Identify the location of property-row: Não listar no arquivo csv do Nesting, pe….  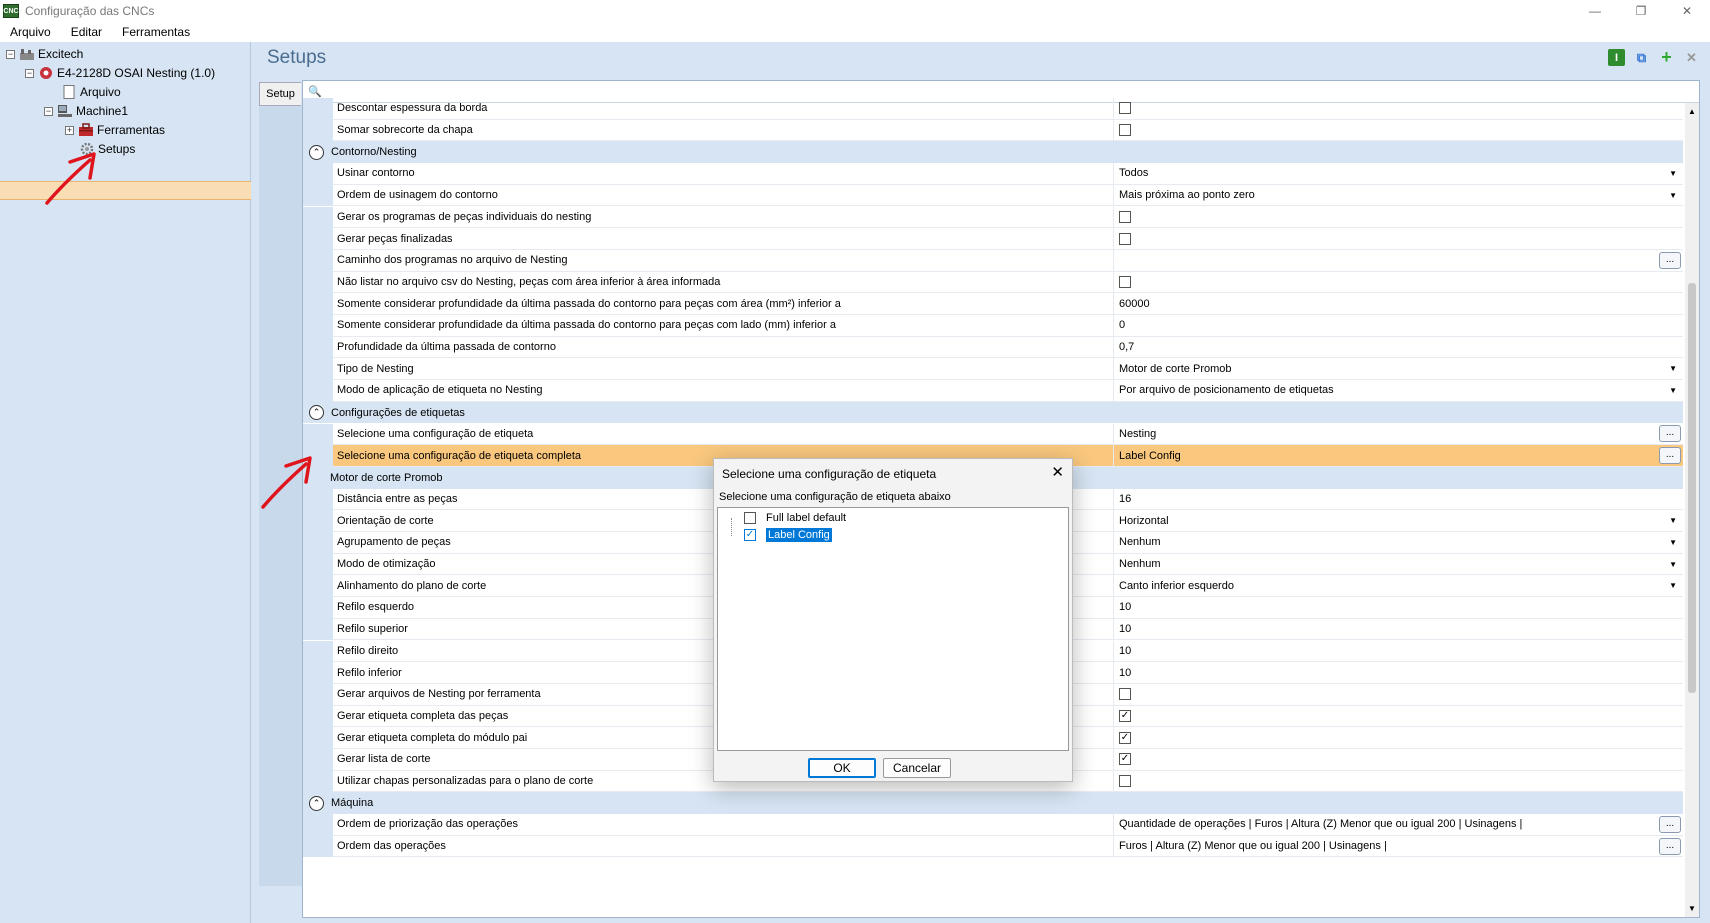
(993, 282).